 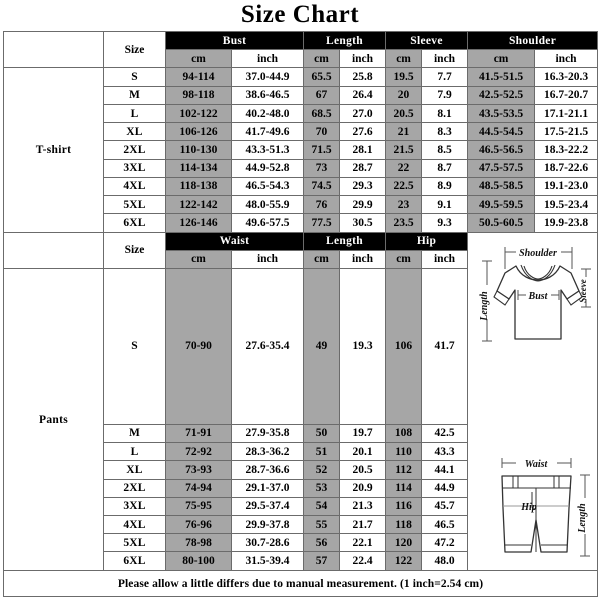 I want to click on pants-section-label: Pants, so click(x=53, y=419).